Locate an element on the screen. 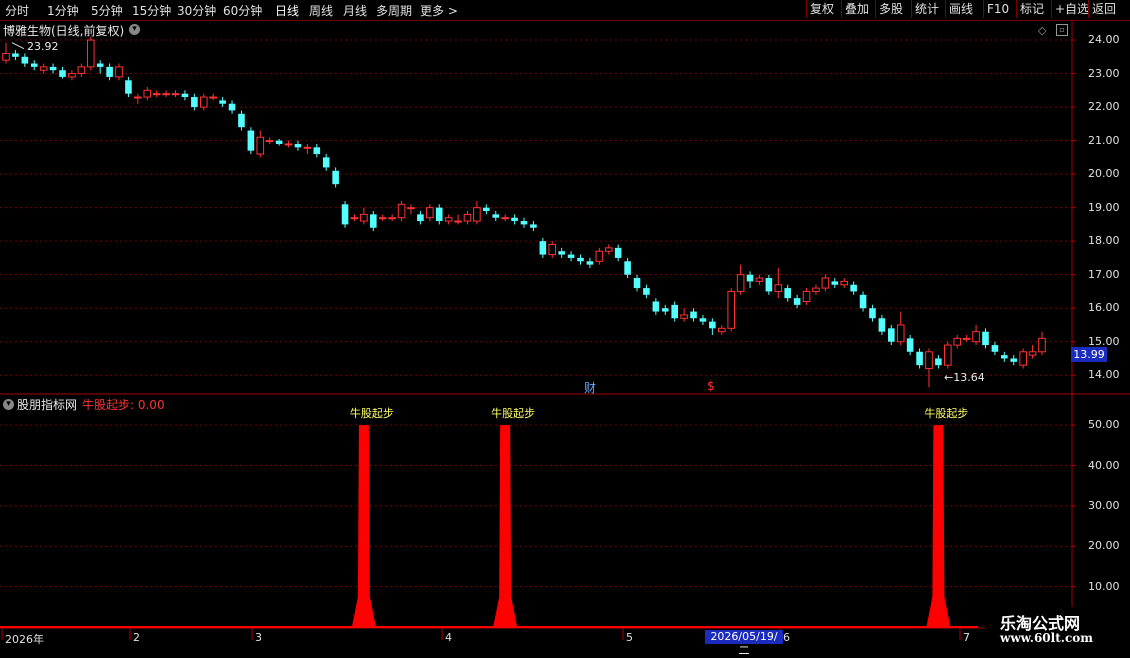  price-tick-label: 23.00 is located at coordinates (1104, 73).